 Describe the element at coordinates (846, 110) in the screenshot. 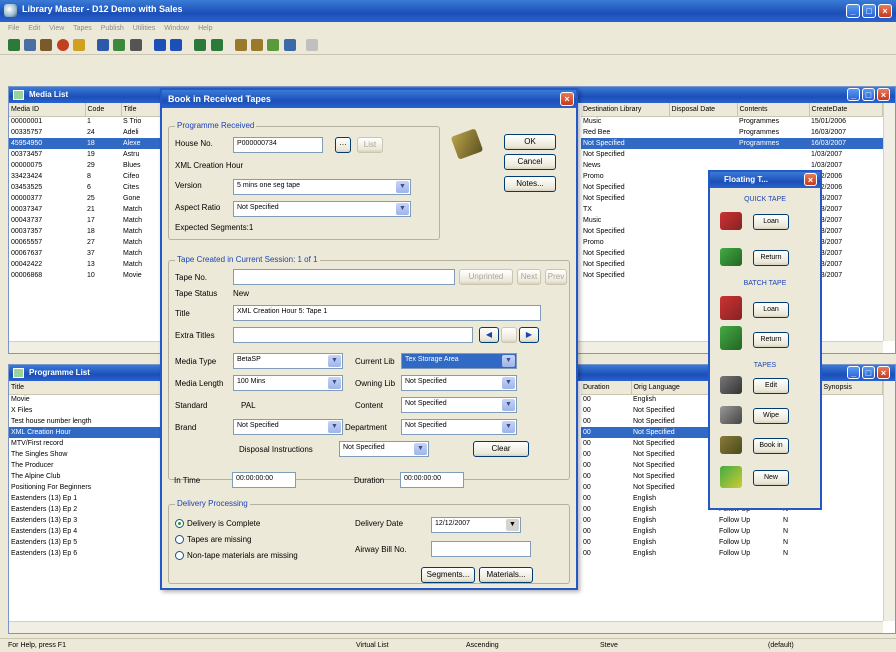

I see `col-create-date: CreateDate` at that location.